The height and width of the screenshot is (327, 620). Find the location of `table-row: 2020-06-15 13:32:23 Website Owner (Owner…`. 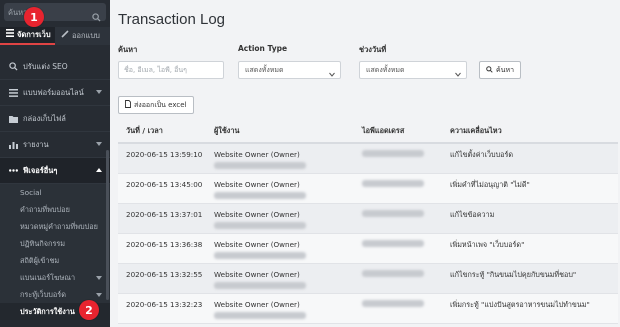

table-row: 2020-06-15 13:32:23 Website Owner (Owner… is located at coordinates (368, 308).